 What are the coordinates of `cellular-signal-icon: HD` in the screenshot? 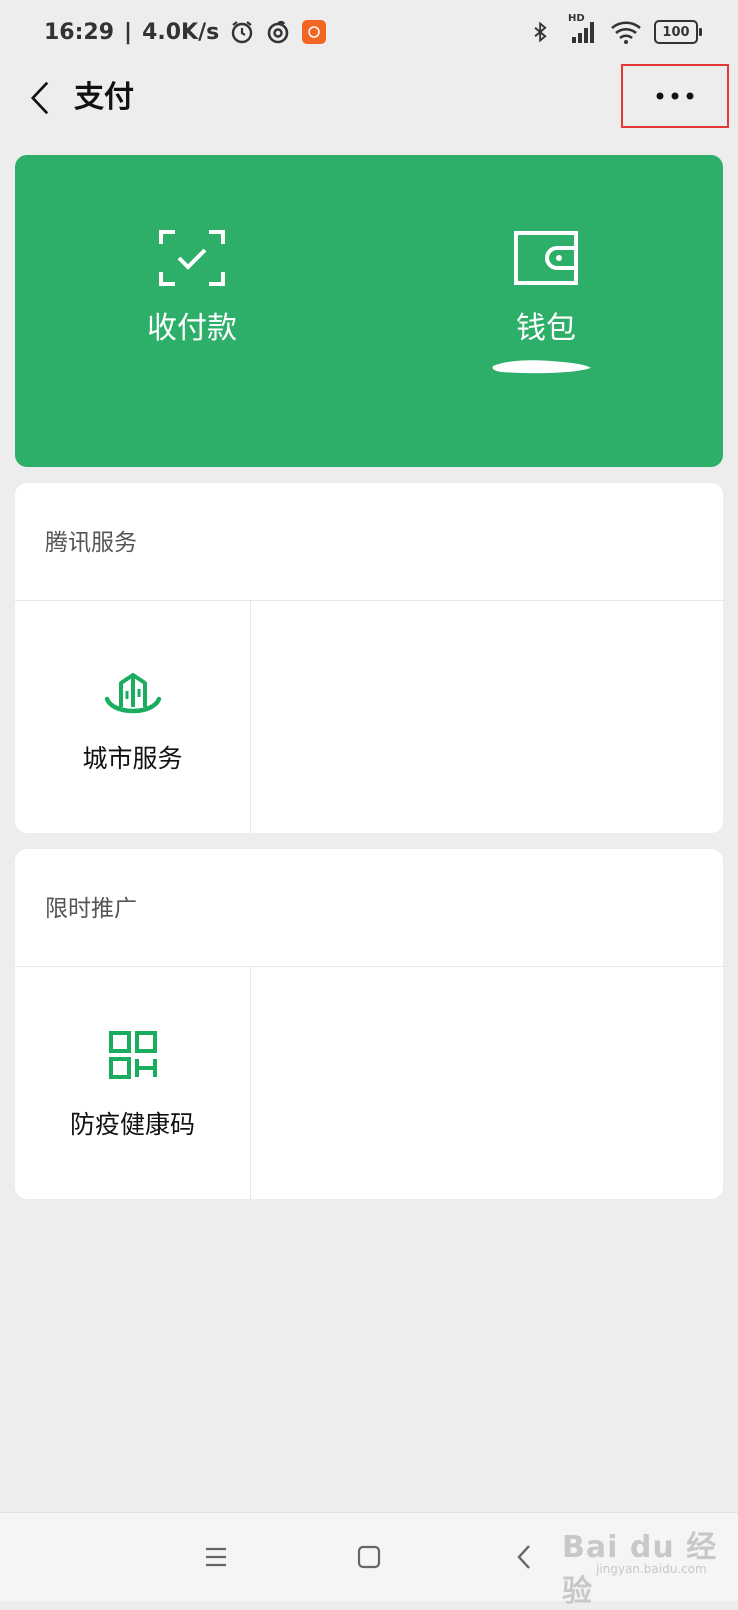 It's located at (583, 29).